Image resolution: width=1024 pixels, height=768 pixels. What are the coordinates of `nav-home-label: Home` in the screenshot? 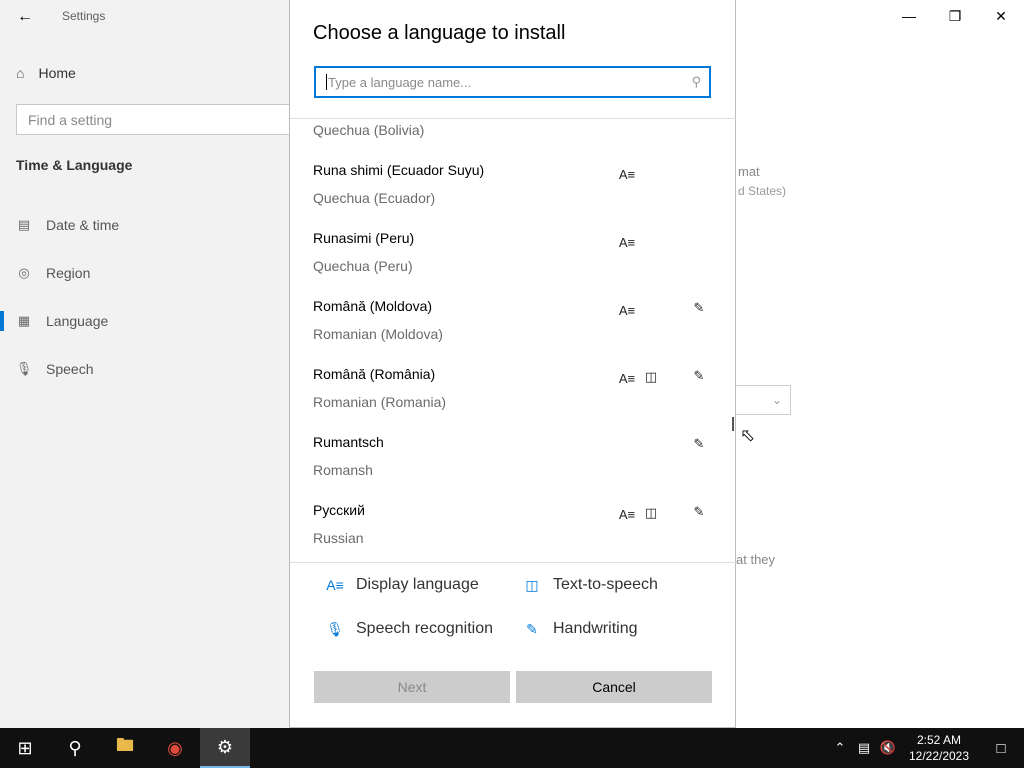 It's located at (57, 73).